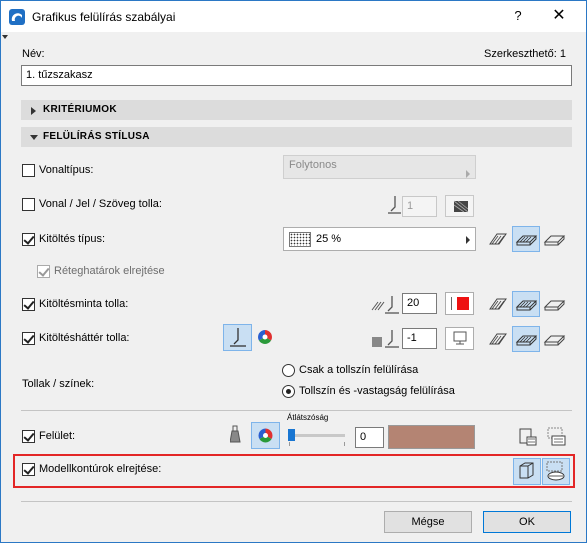  Describe the element at coordinates (28, 338) in the screenshot. I see `fill-bg-pen-checkbox` at that location.